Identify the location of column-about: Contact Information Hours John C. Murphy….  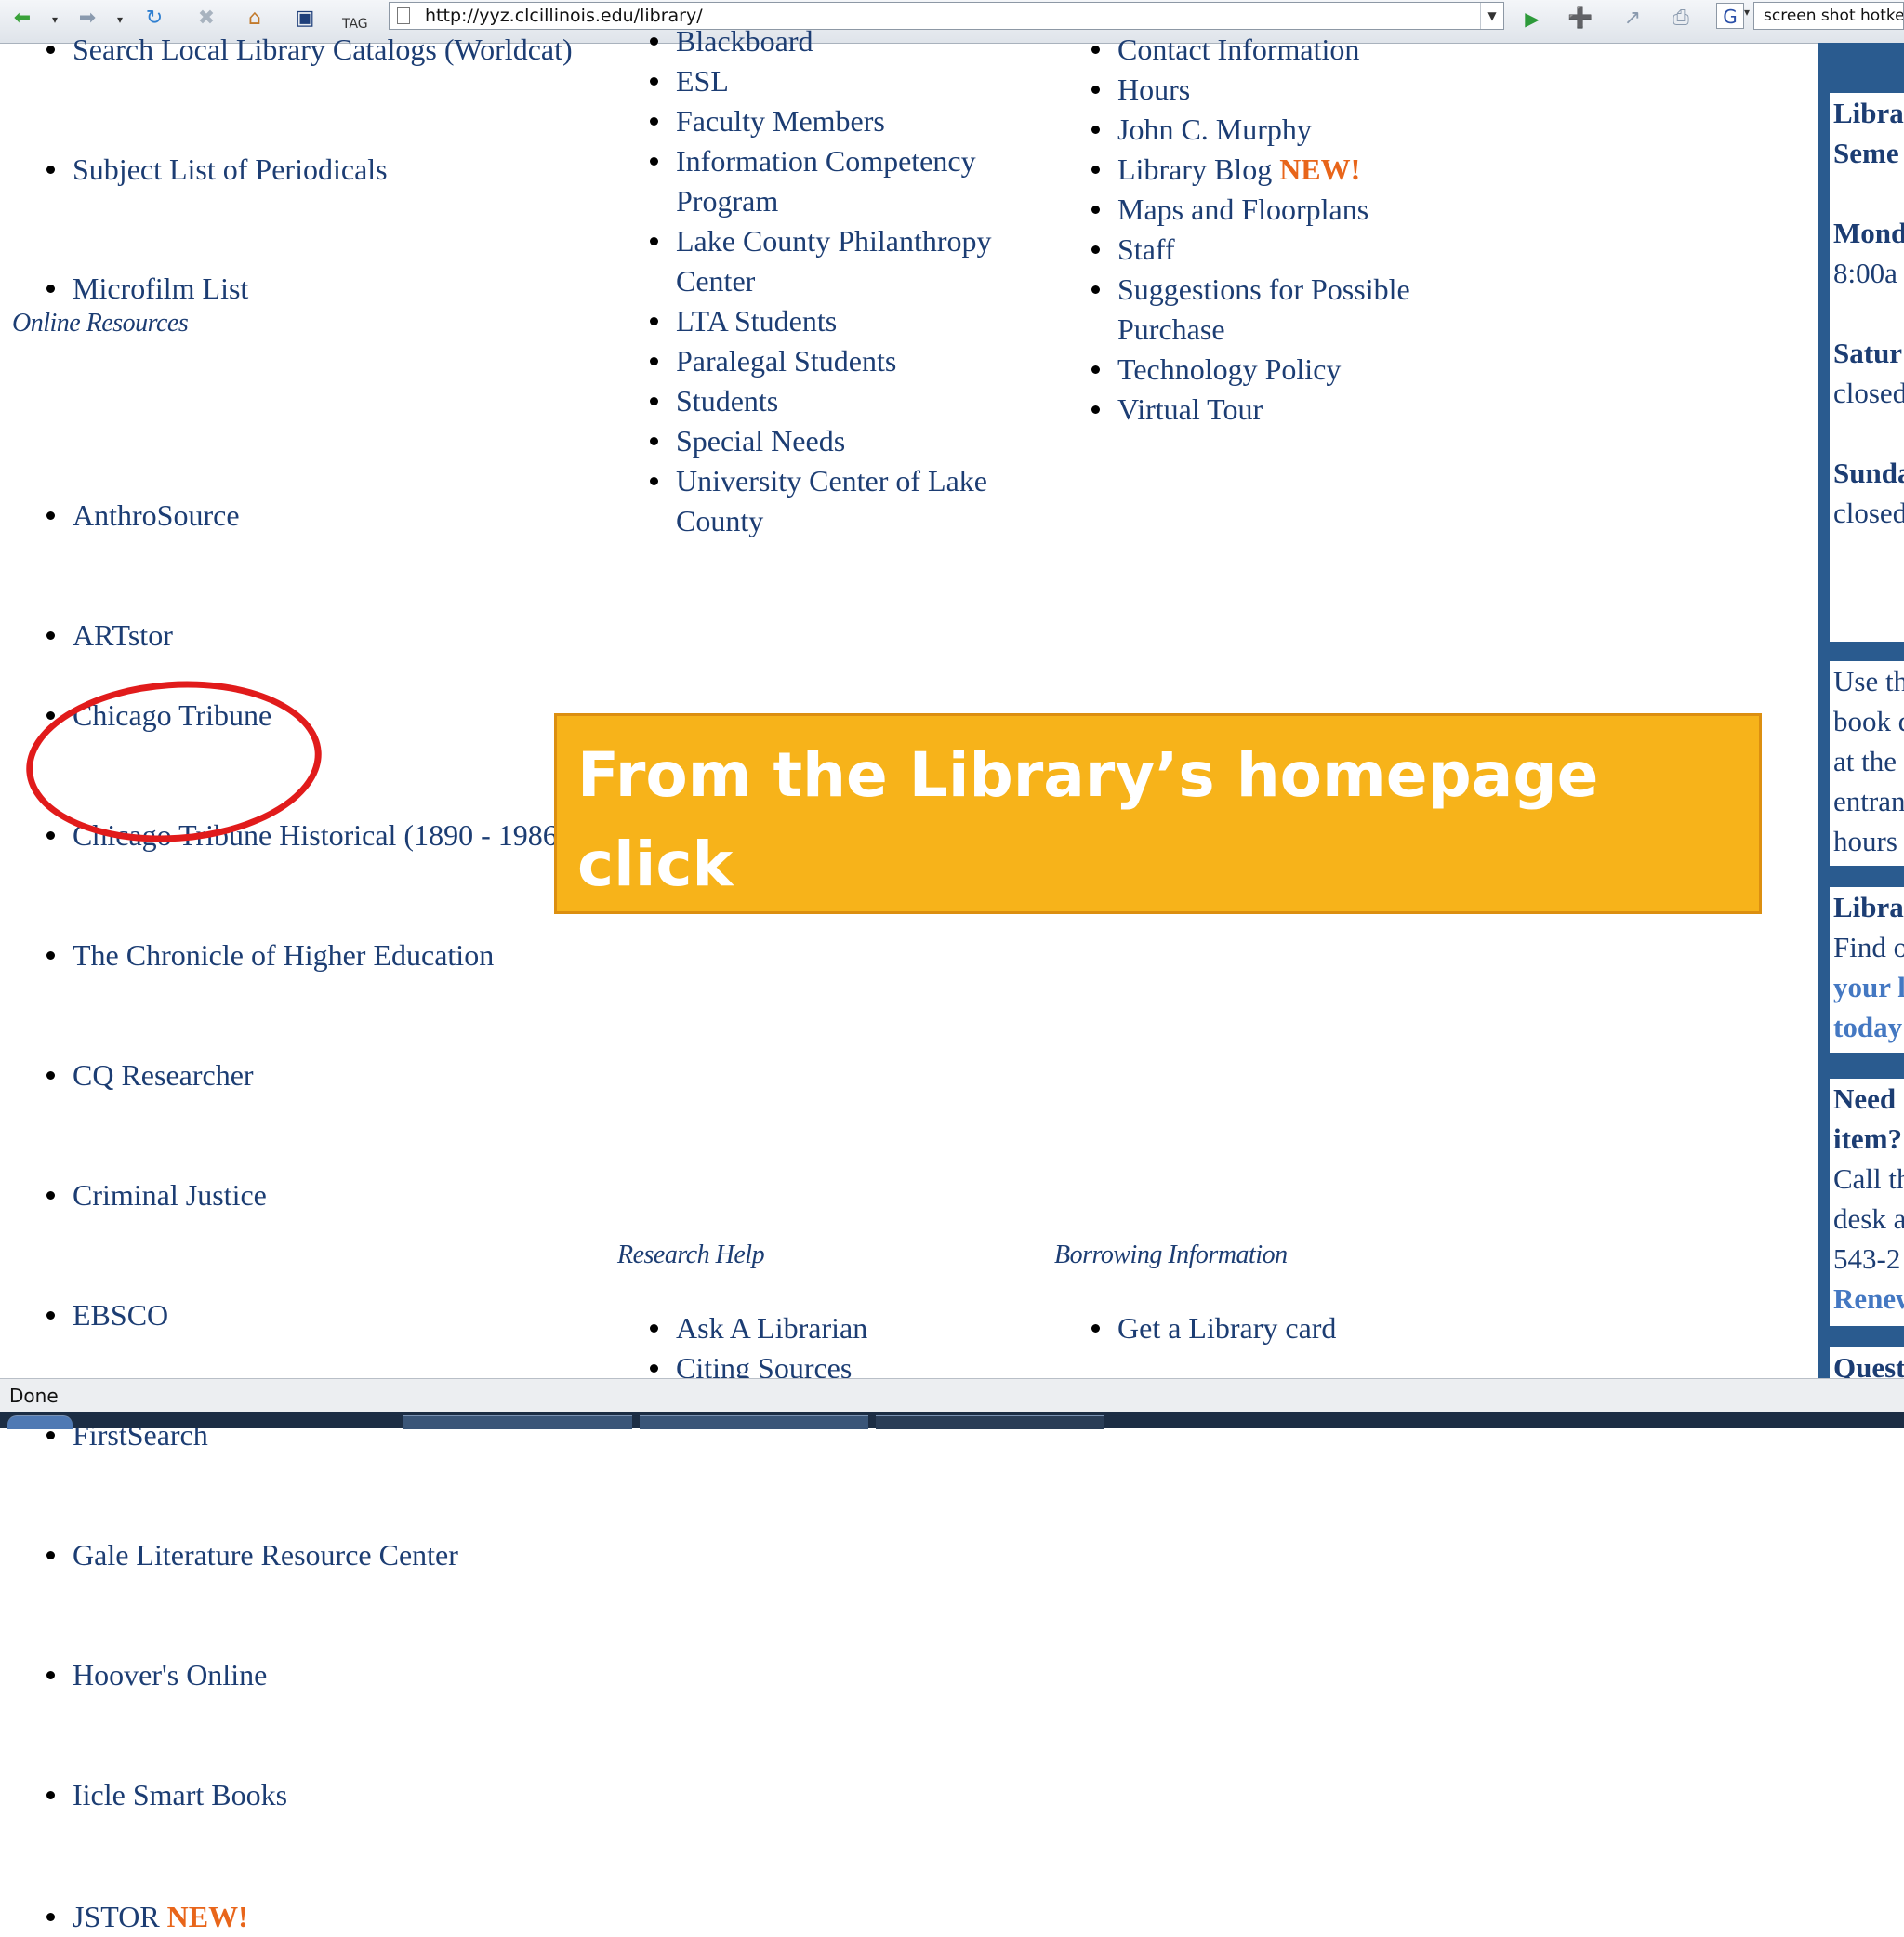
(1286, 230).